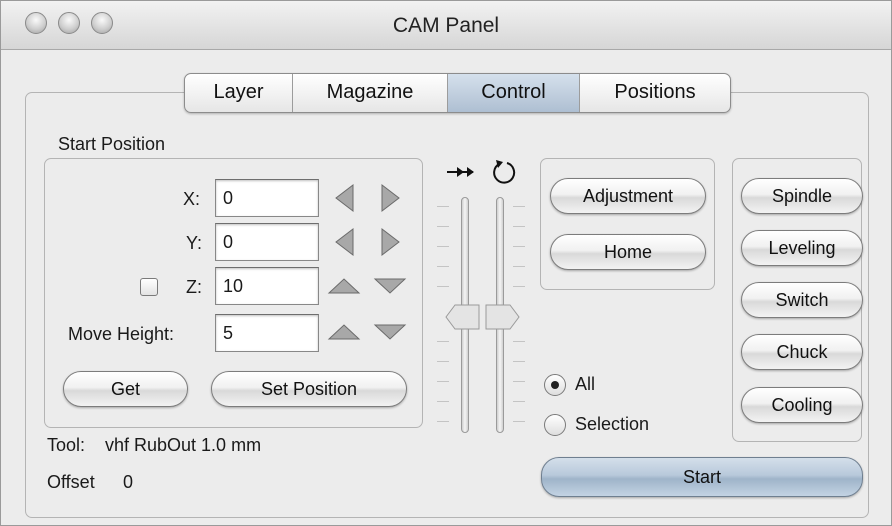 The image size is (892, 526). What do you see at coordinates (612, 424) in the screenshot?
I see `selection-label: Selection` at bounding box center [612, 424].